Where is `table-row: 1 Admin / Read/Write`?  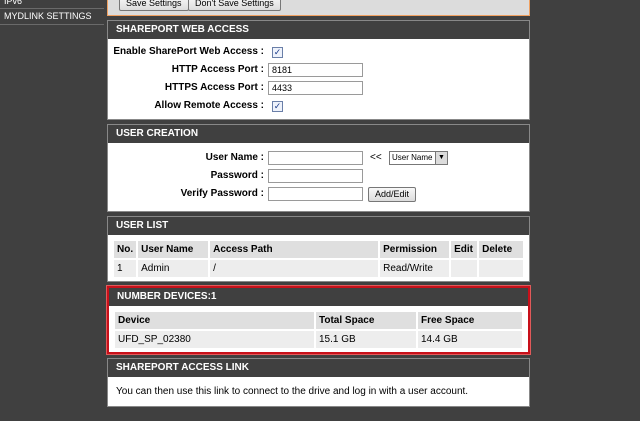
table-row: 1 Admin / Read/Write is located at coordinates (318, 268).